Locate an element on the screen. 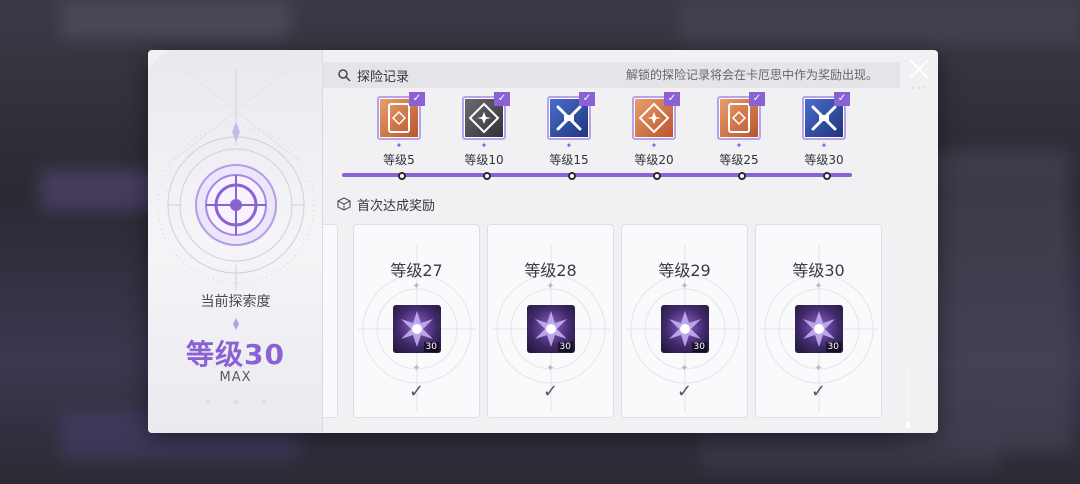 The width and height of the screenshot is (1080, 484). exploration-record-item: ✓ ✦ 等级30 is located at coordinates (824, 130).